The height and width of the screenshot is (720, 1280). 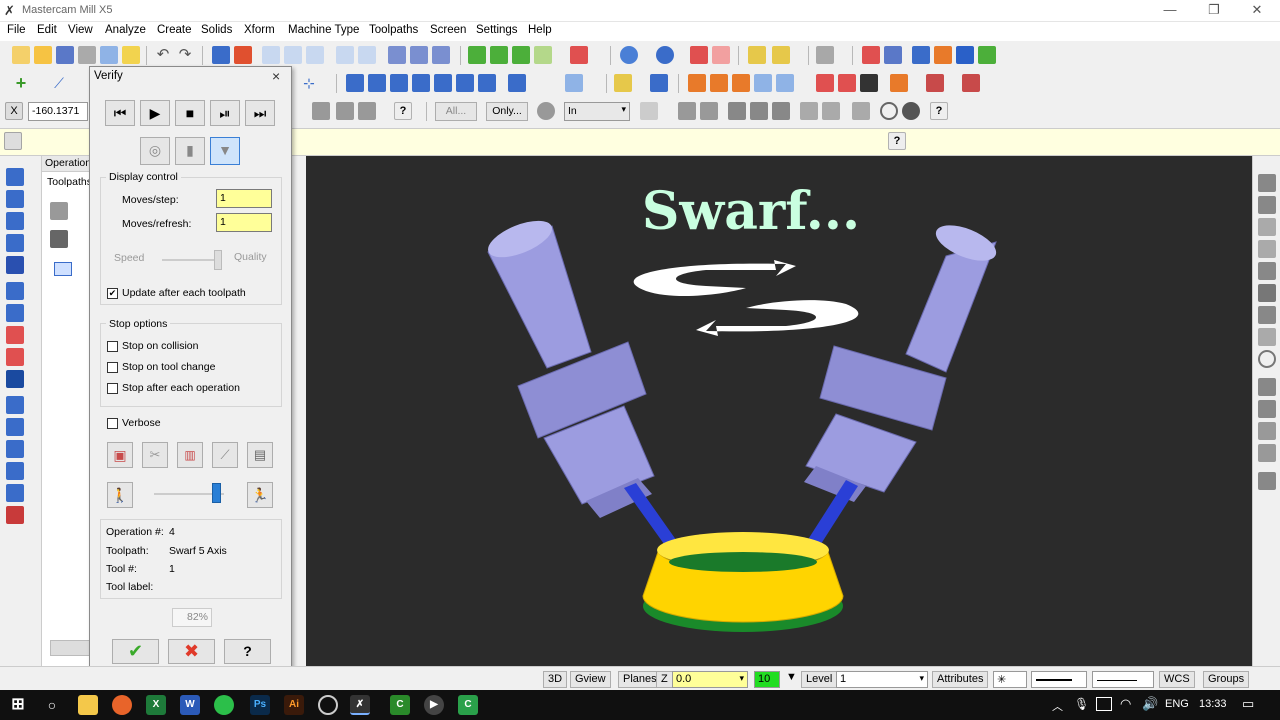 I want to click on surface-trim-icon, so click(x=971, y=83).